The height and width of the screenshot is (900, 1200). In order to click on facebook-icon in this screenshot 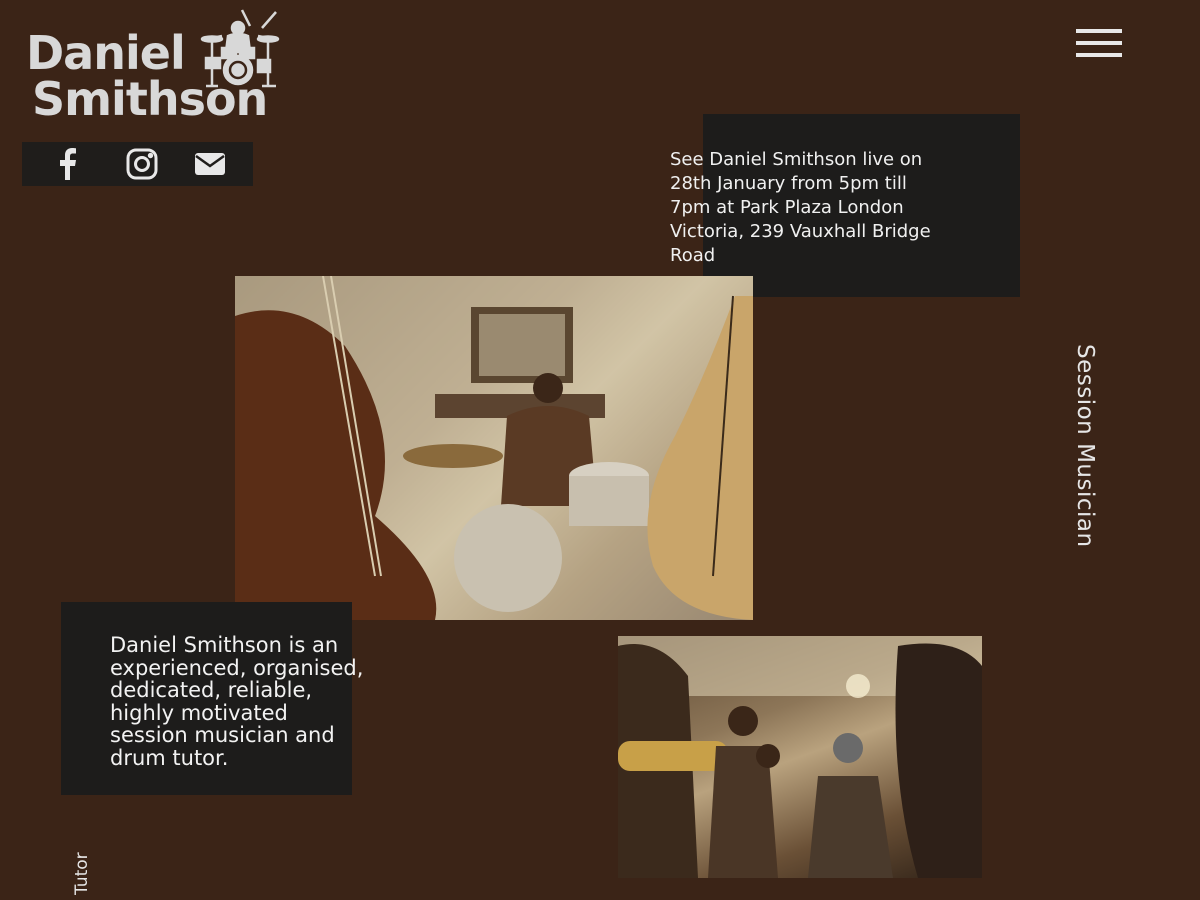, I will do `click(68, 164)`.